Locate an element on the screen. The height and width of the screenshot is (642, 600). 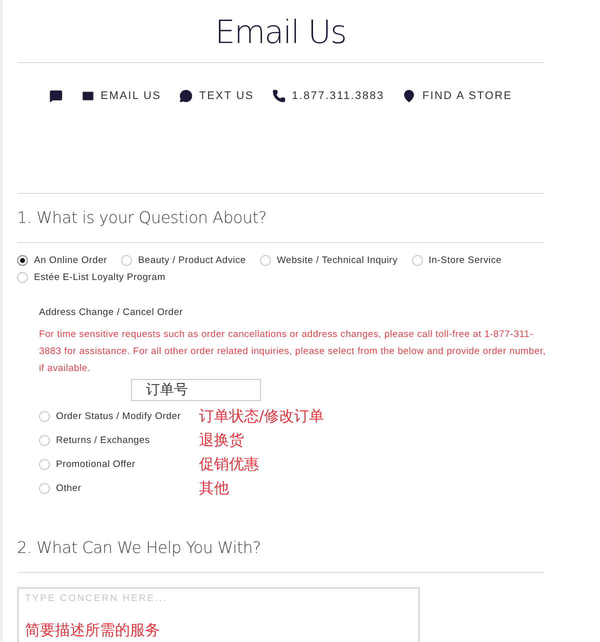
contact-link: 1.877.311.3883 is located at coordinates (328, 96).